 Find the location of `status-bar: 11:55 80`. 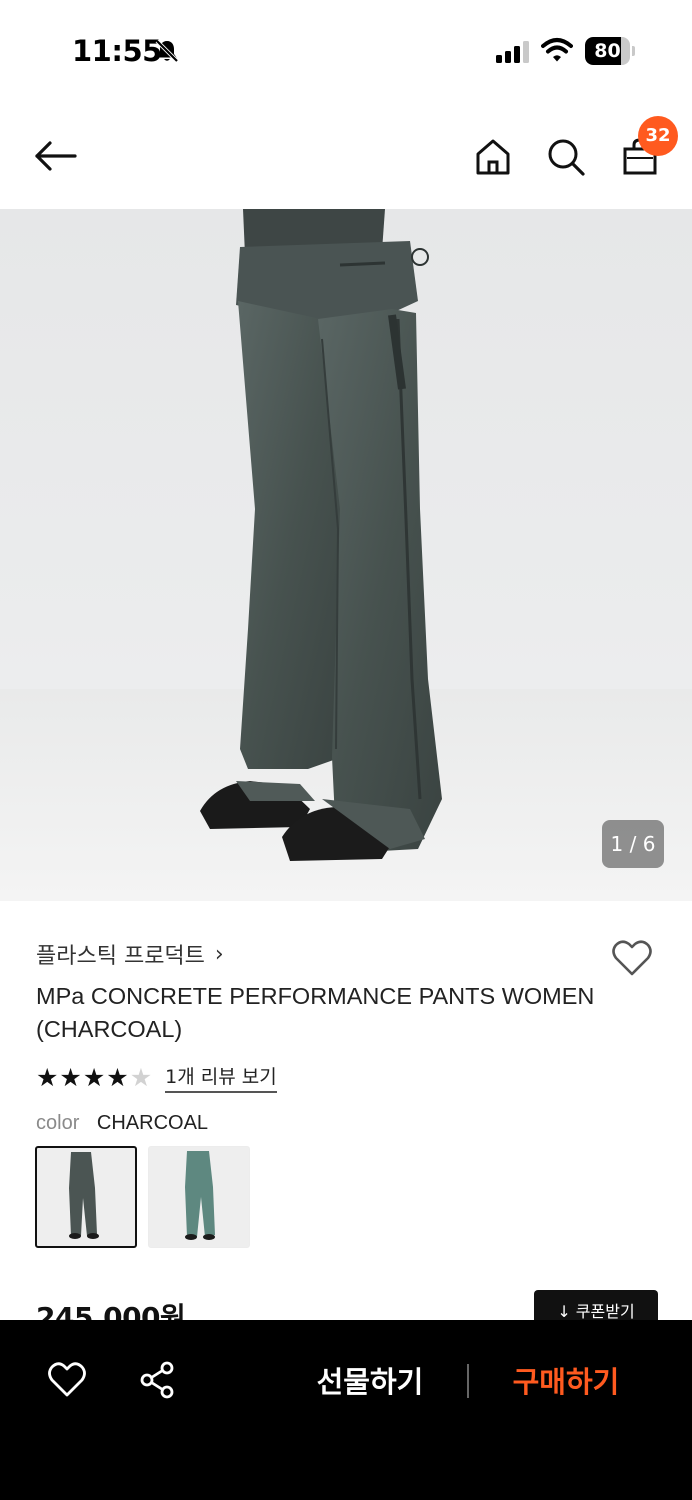

status-bar: 11:55 80 is located at coordinates (346, 50).